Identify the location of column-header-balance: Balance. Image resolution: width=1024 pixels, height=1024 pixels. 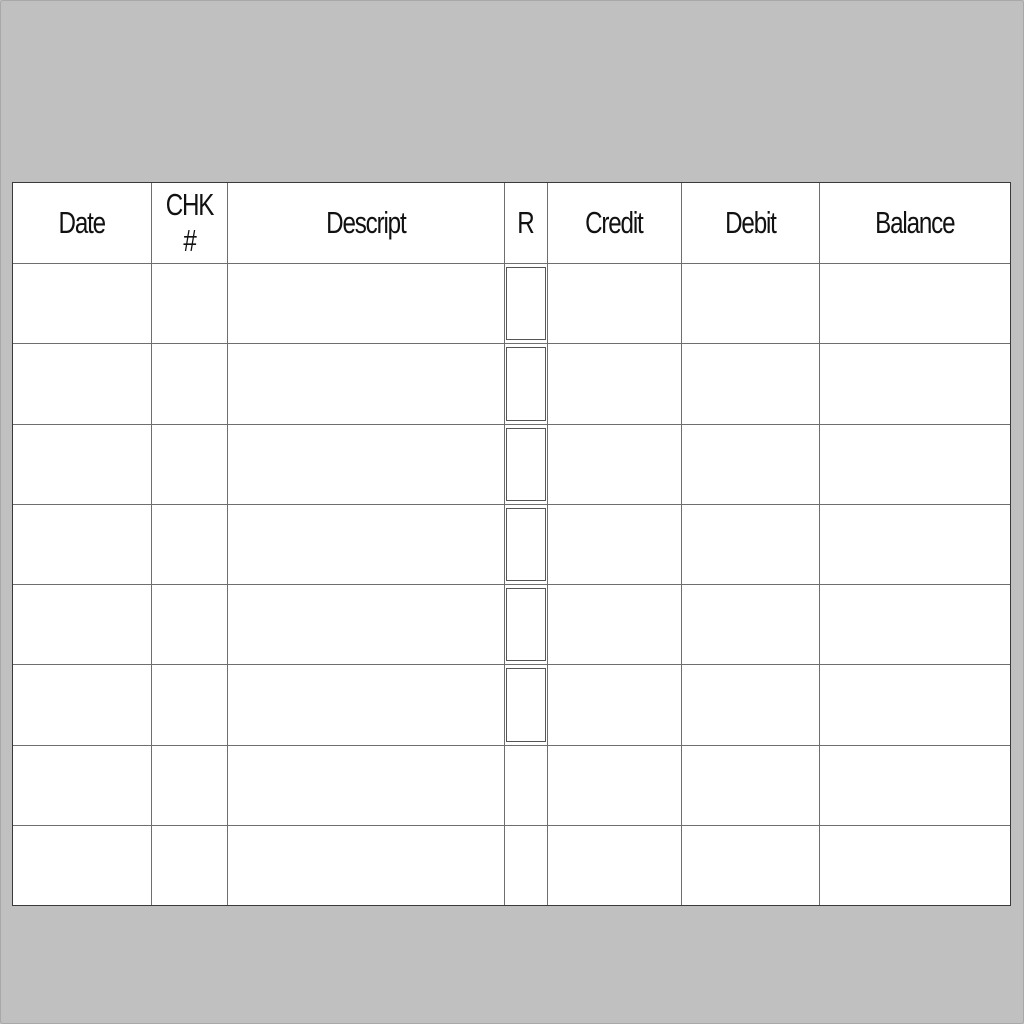
(914, 223).